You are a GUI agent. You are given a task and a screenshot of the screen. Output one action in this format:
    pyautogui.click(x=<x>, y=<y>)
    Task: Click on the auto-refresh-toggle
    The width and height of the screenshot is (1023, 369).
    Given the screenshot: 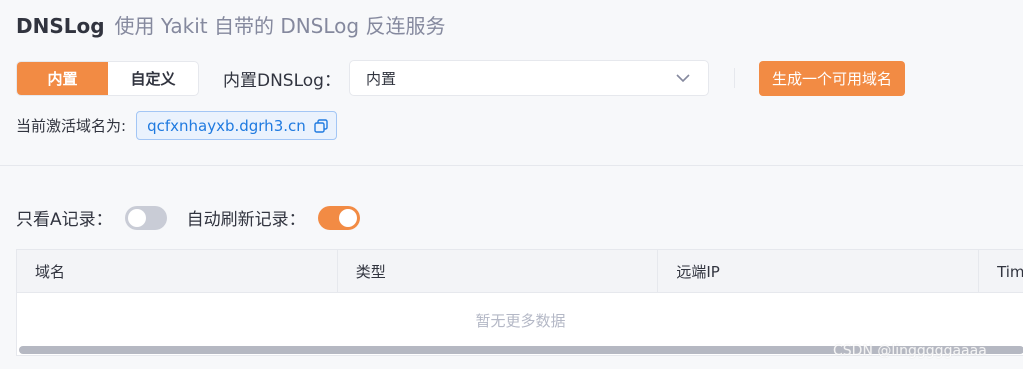 What is the action you would take?
    pyautogui.click(x=338, y=217)
    